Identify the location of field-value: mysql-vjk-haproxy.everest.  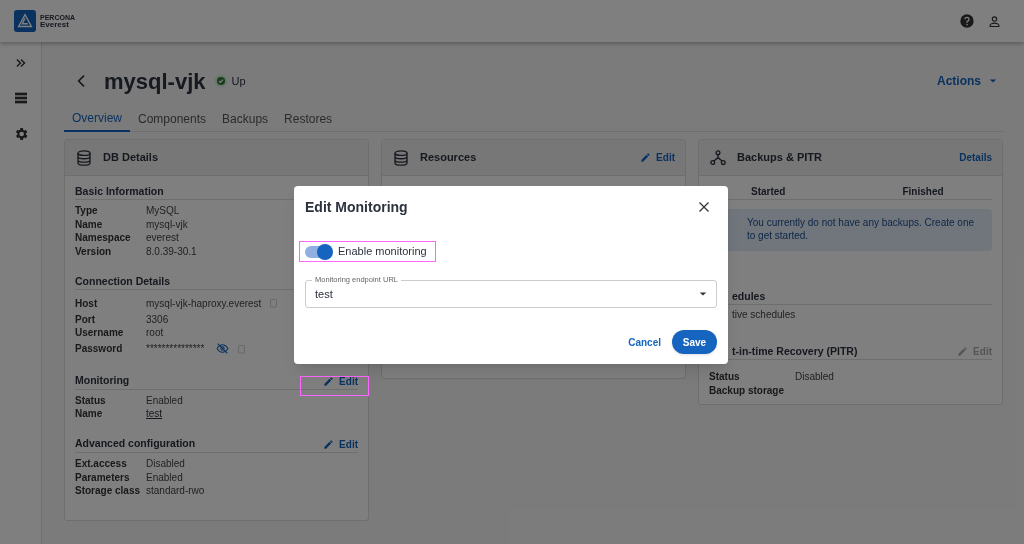
(204, 303).